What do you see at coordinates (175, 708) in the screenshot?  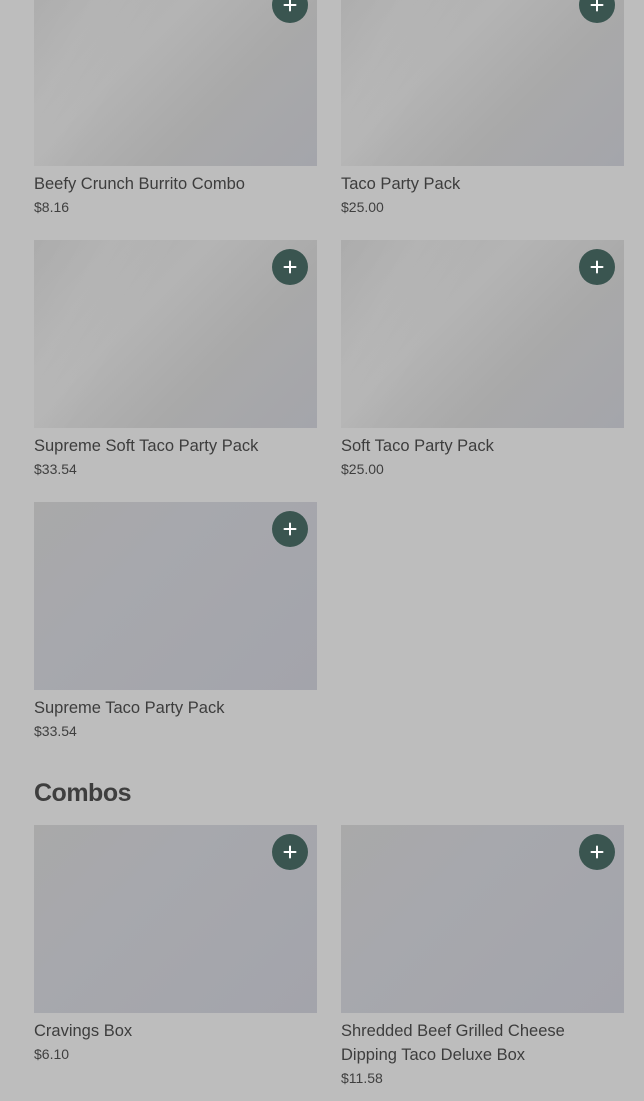 I see `item-title: Supreme Taco Party Pack` at bounding box center [175, 708].